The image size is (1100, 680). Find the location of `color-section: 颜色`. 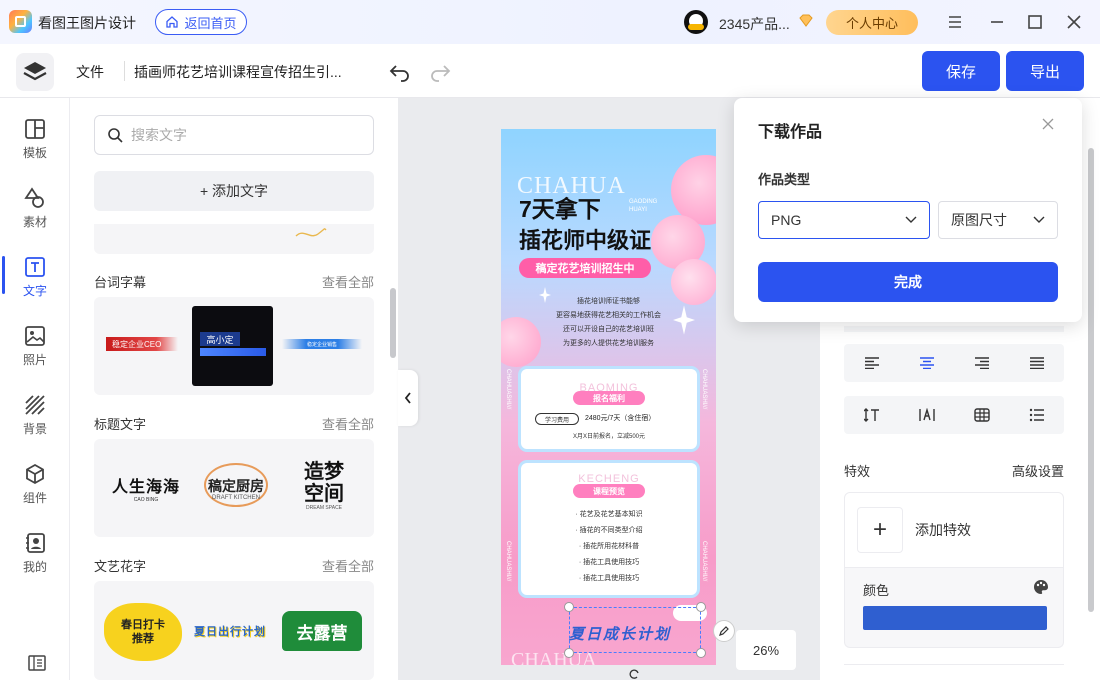

color-section: 颜色 is located at coordinates (954, 608).